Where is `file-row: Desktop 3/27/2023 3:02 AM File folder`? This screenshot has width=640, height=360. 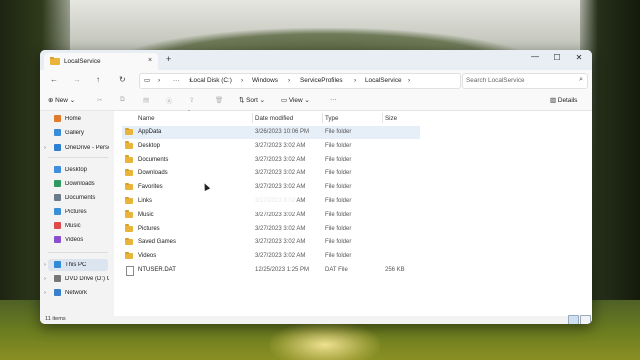 file-row: Desktop 3/27/2023 3:02 AM File folder is located at coordinates (271, 146).